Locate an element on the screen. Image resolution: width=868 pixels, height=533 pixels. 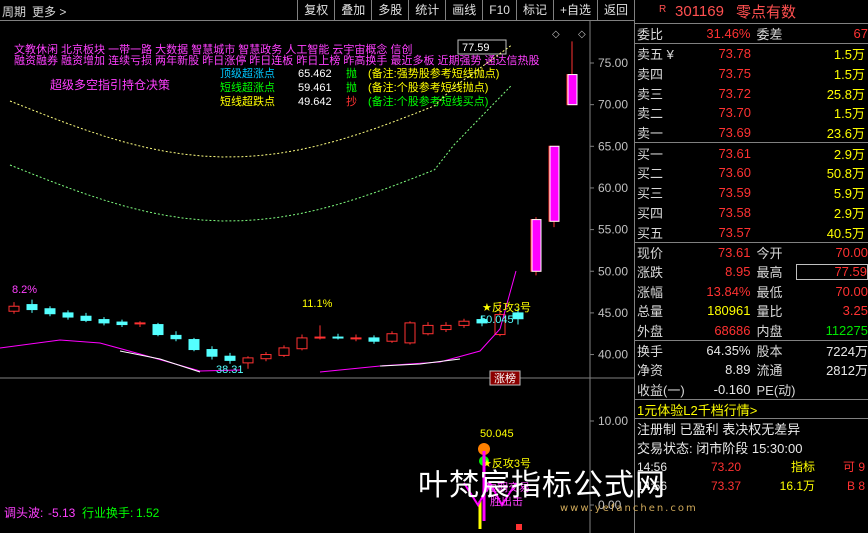
chart-toolbar: 周期 更多 > 复权 叠加 多股 统计 画线 F10 标记 +自选 返回 is located at coordinates (317, 10).